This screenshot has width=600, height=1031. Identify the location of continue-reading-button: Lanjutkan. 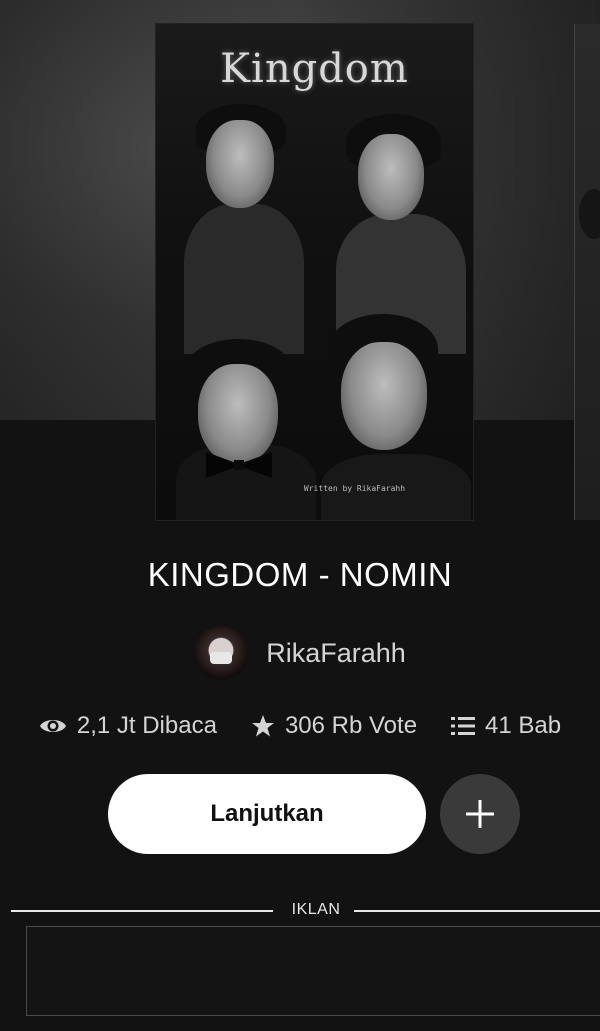
(267, 814).